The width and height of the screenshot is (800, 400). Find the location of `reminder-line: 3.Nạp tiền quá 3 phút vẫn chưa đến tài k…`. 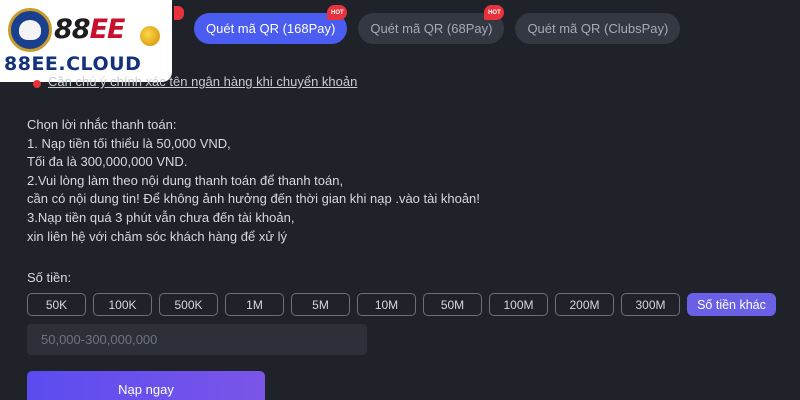

reminder-line: 3.Nạp tiền quá 3 phút vẫn chưa đến tài k… is located at coordinates (161, 217).